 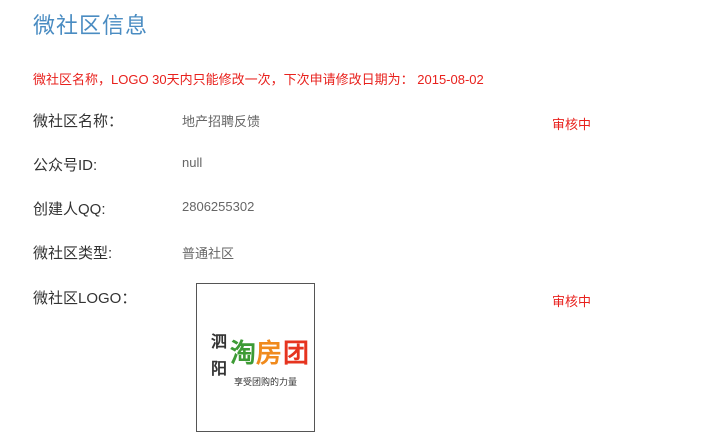 I want to click on name-status-badge: 审核中, so click(x=572, y=124).